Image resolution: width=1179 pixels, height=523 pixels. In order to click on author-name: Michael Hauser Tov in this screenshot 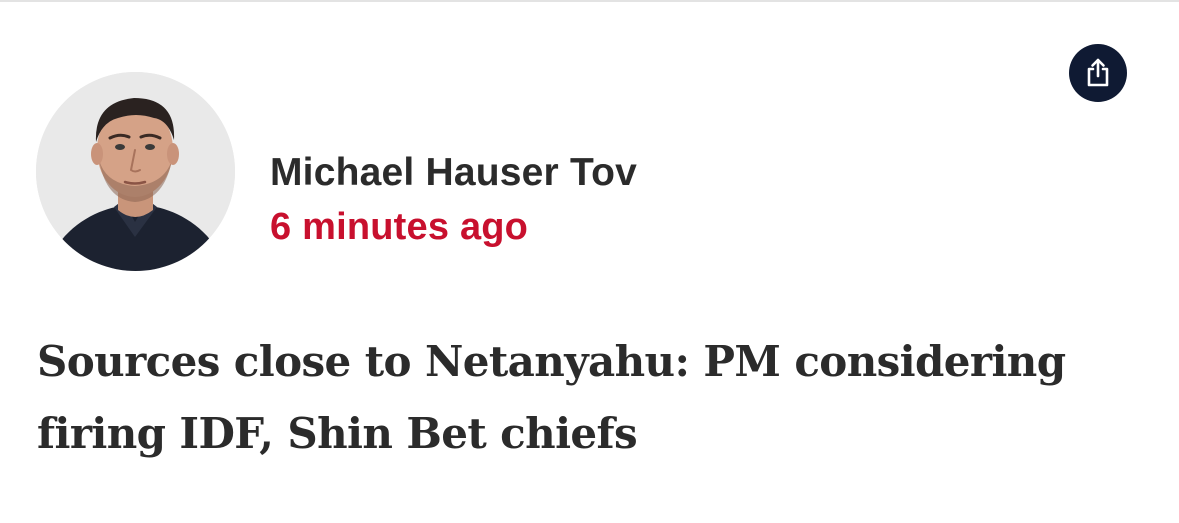, I will do `click(453, 173)`.